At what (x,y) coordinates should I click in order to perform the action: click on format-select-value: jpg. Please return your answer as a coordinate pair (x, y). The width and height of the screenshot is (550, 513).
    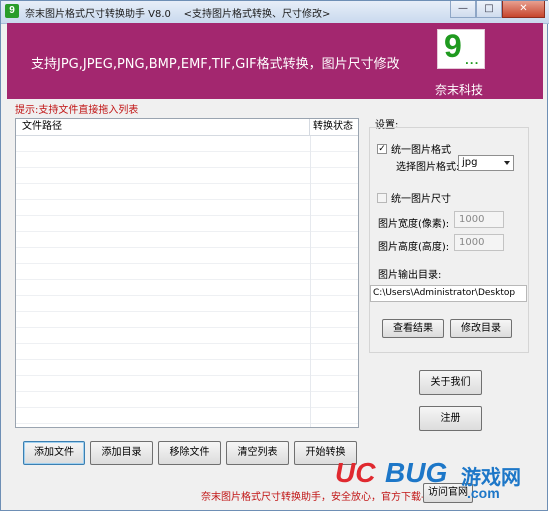
    Looking at the image, I should click on (470, 162).